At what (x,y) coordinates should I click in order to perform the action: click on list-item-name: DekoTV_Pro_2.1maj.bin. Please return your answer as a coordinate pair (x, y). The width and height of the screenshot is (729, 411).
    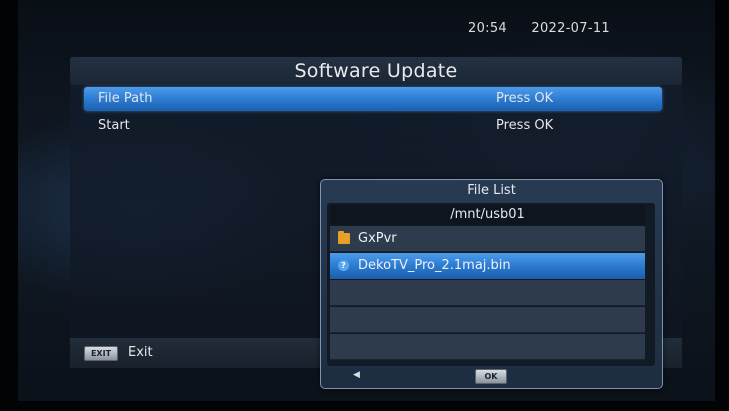
    Looking at the image, I should click on (434, 265).